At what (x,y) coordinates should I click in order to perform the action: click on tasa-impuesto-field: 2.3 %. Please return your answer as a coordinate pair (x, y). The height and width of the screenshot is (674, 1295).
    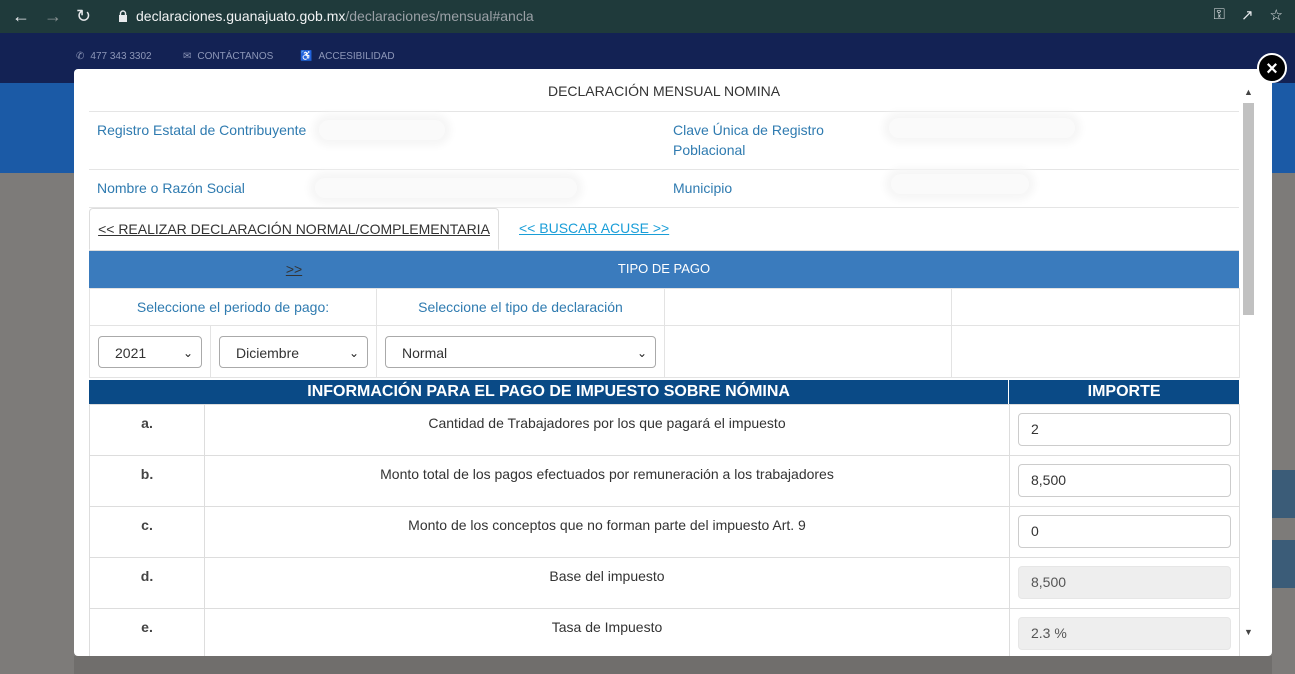
    Looking at the image, I should click on (1124, 633).